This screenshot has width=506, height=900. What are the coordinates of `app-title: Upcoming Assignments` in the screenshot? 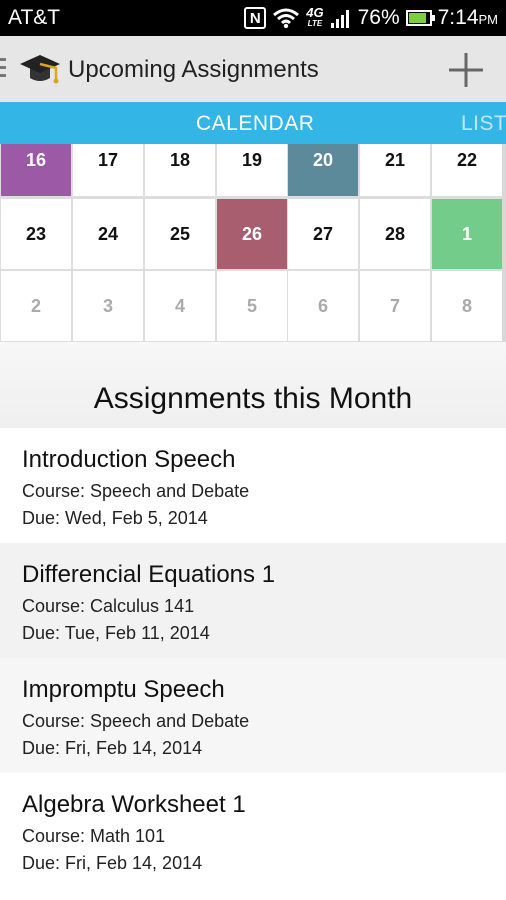 It's located at (193, 69).